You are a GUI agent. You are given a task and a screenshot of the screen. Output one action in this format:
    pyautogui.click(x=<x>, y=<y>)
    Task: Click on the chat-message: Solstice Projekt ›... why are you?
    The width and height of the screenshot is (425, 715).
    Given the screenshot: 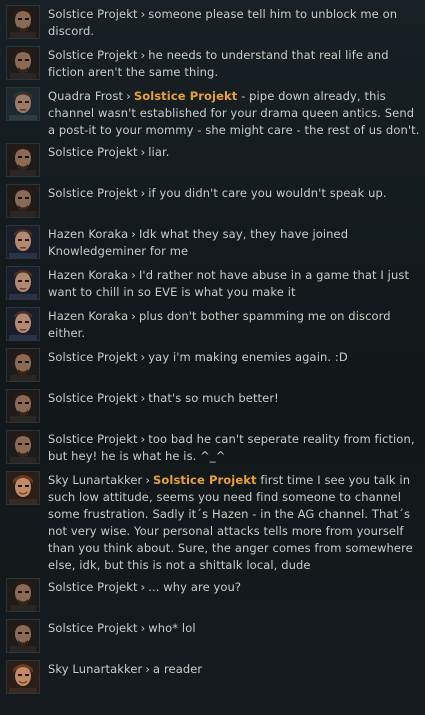 What is the action you would take?
    pyautogui.click(x=212, y=595)
    